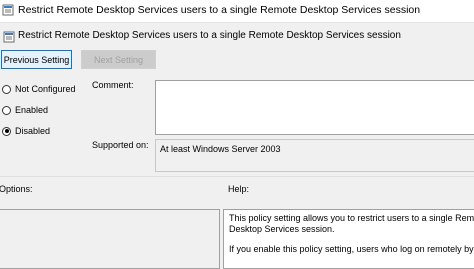  I want to click on comment-label: Comment:, so click(113, 85).